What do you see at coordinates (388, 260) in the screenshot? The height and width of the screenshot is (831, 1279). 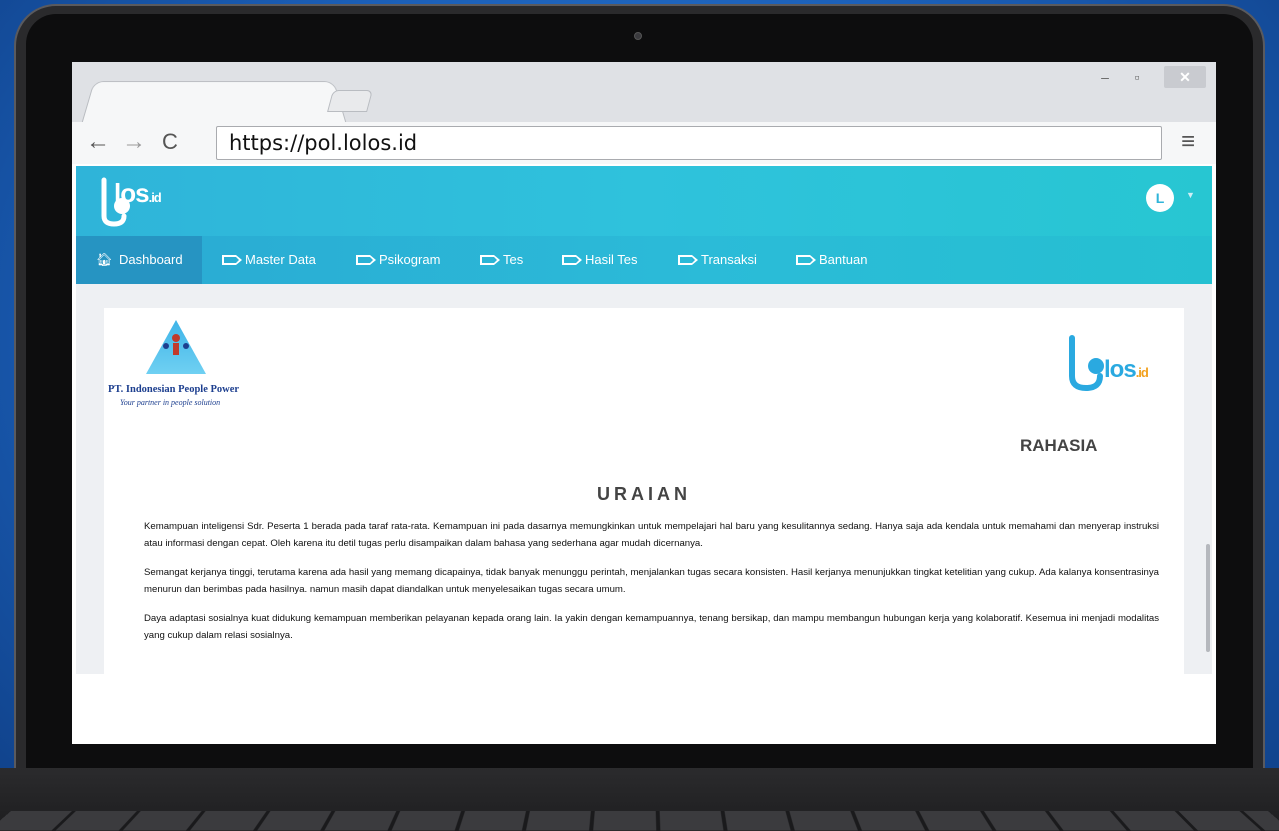 I see `nav-item-psikogram: Psikogram` at bounding box center [388, 260].